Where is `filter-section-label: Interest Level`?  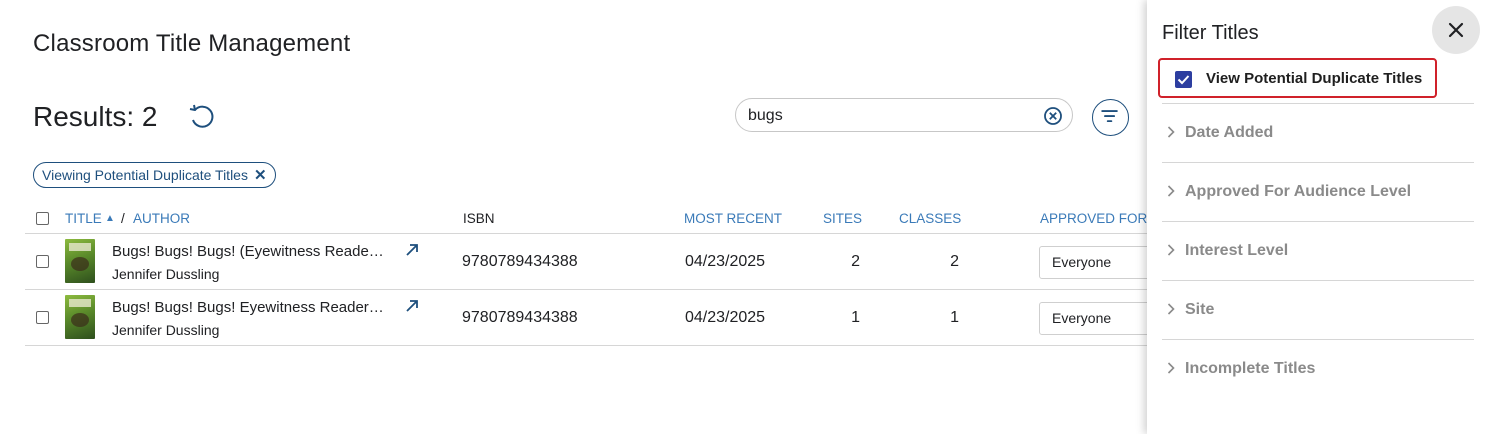
filter-section-label: Interest Level is located at coordinates (1237, 250).